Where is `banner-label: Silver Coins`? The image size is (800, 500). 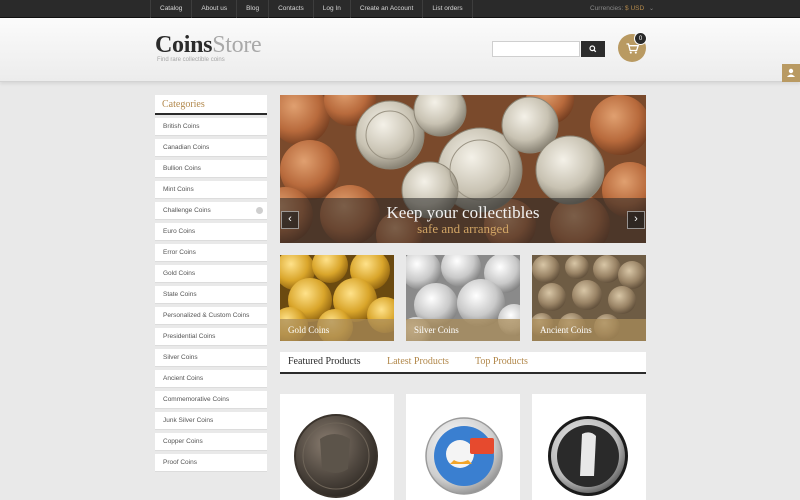 banner-label: Silver Coins is located at coordinates (463, 330).